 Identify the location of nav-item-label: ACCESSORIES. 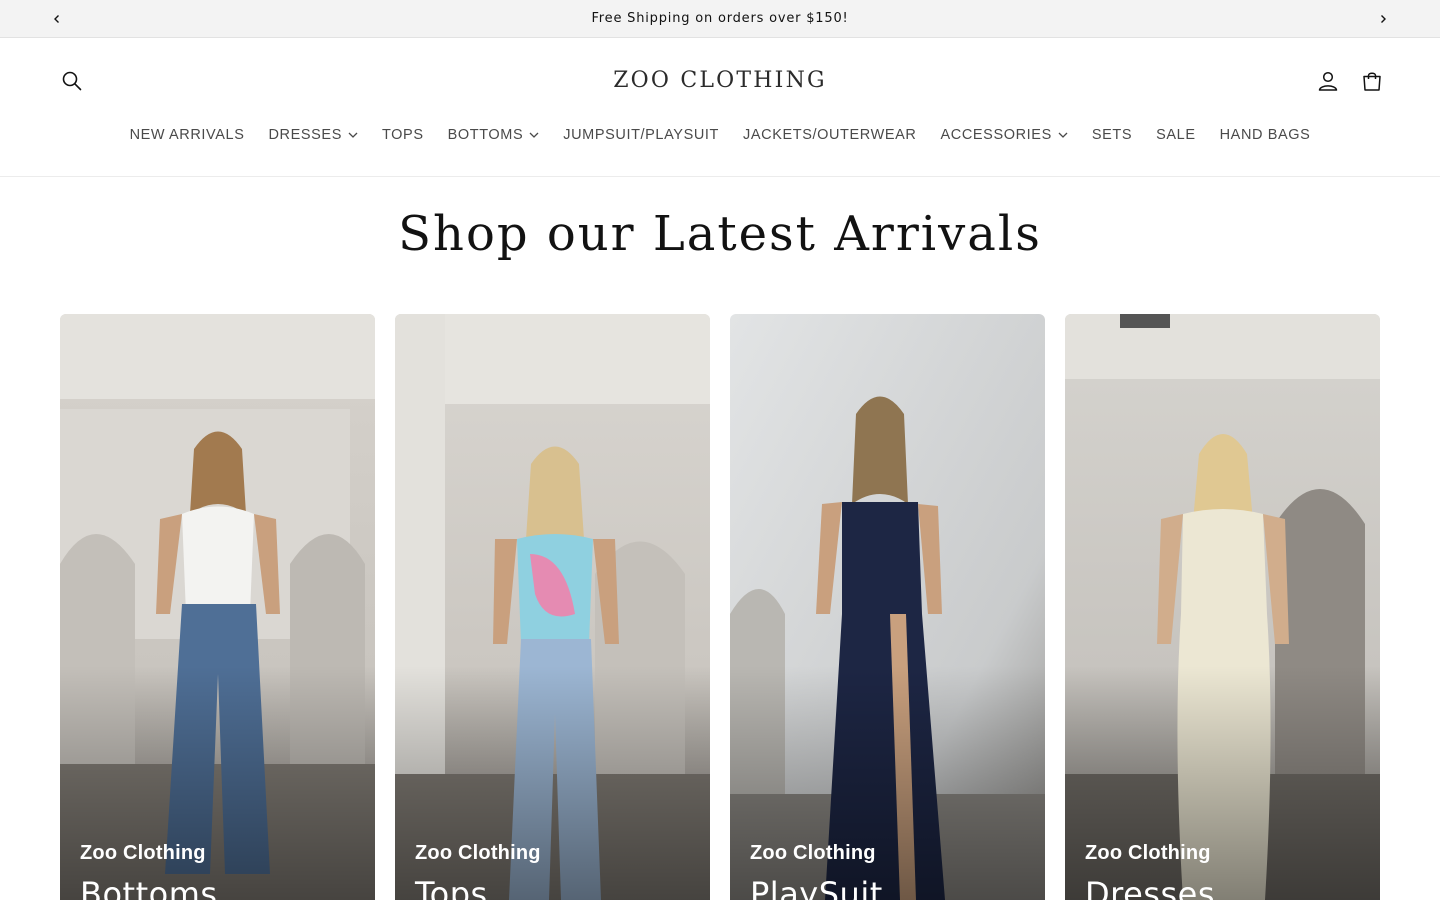
(996, 135).